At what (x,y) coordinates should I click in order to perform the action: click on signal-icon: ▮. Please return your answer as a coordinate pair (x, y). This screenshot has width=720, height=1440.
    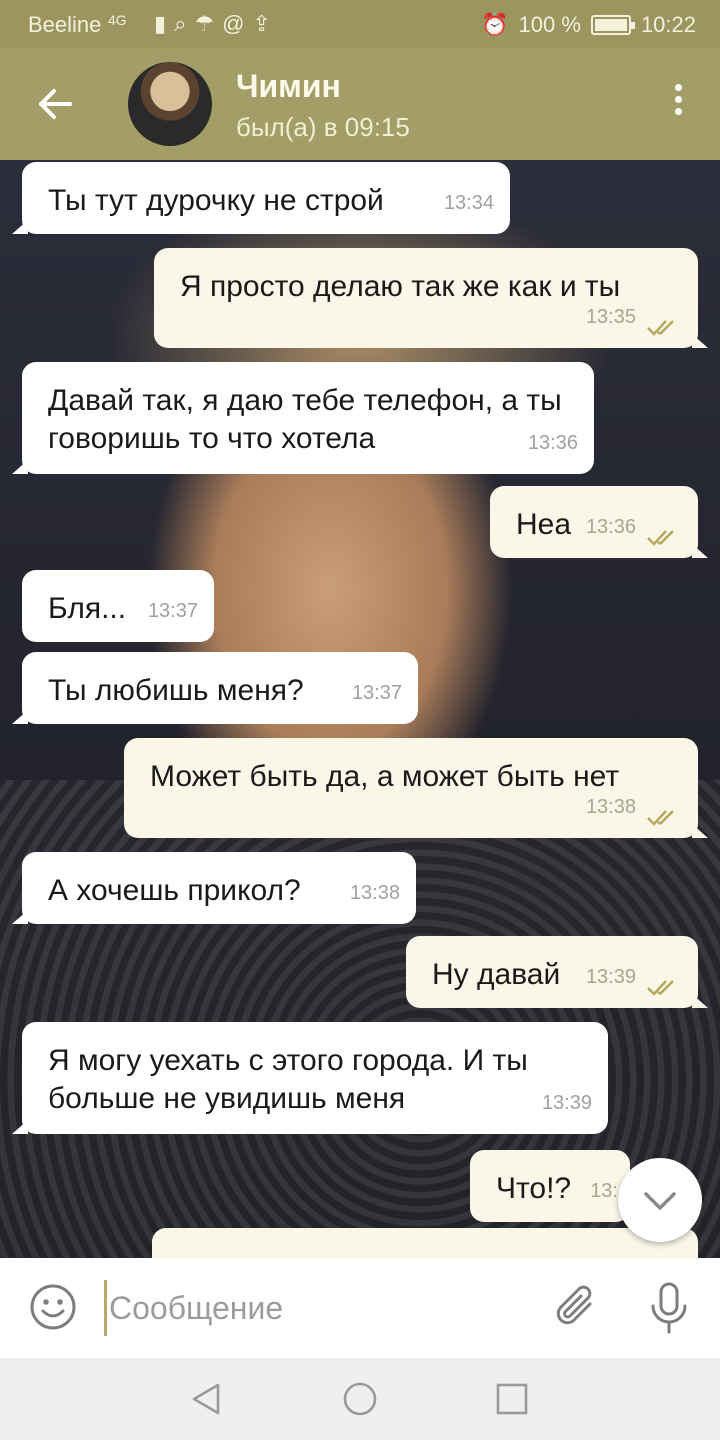
    Looking at the image, I should click on (160, 23).